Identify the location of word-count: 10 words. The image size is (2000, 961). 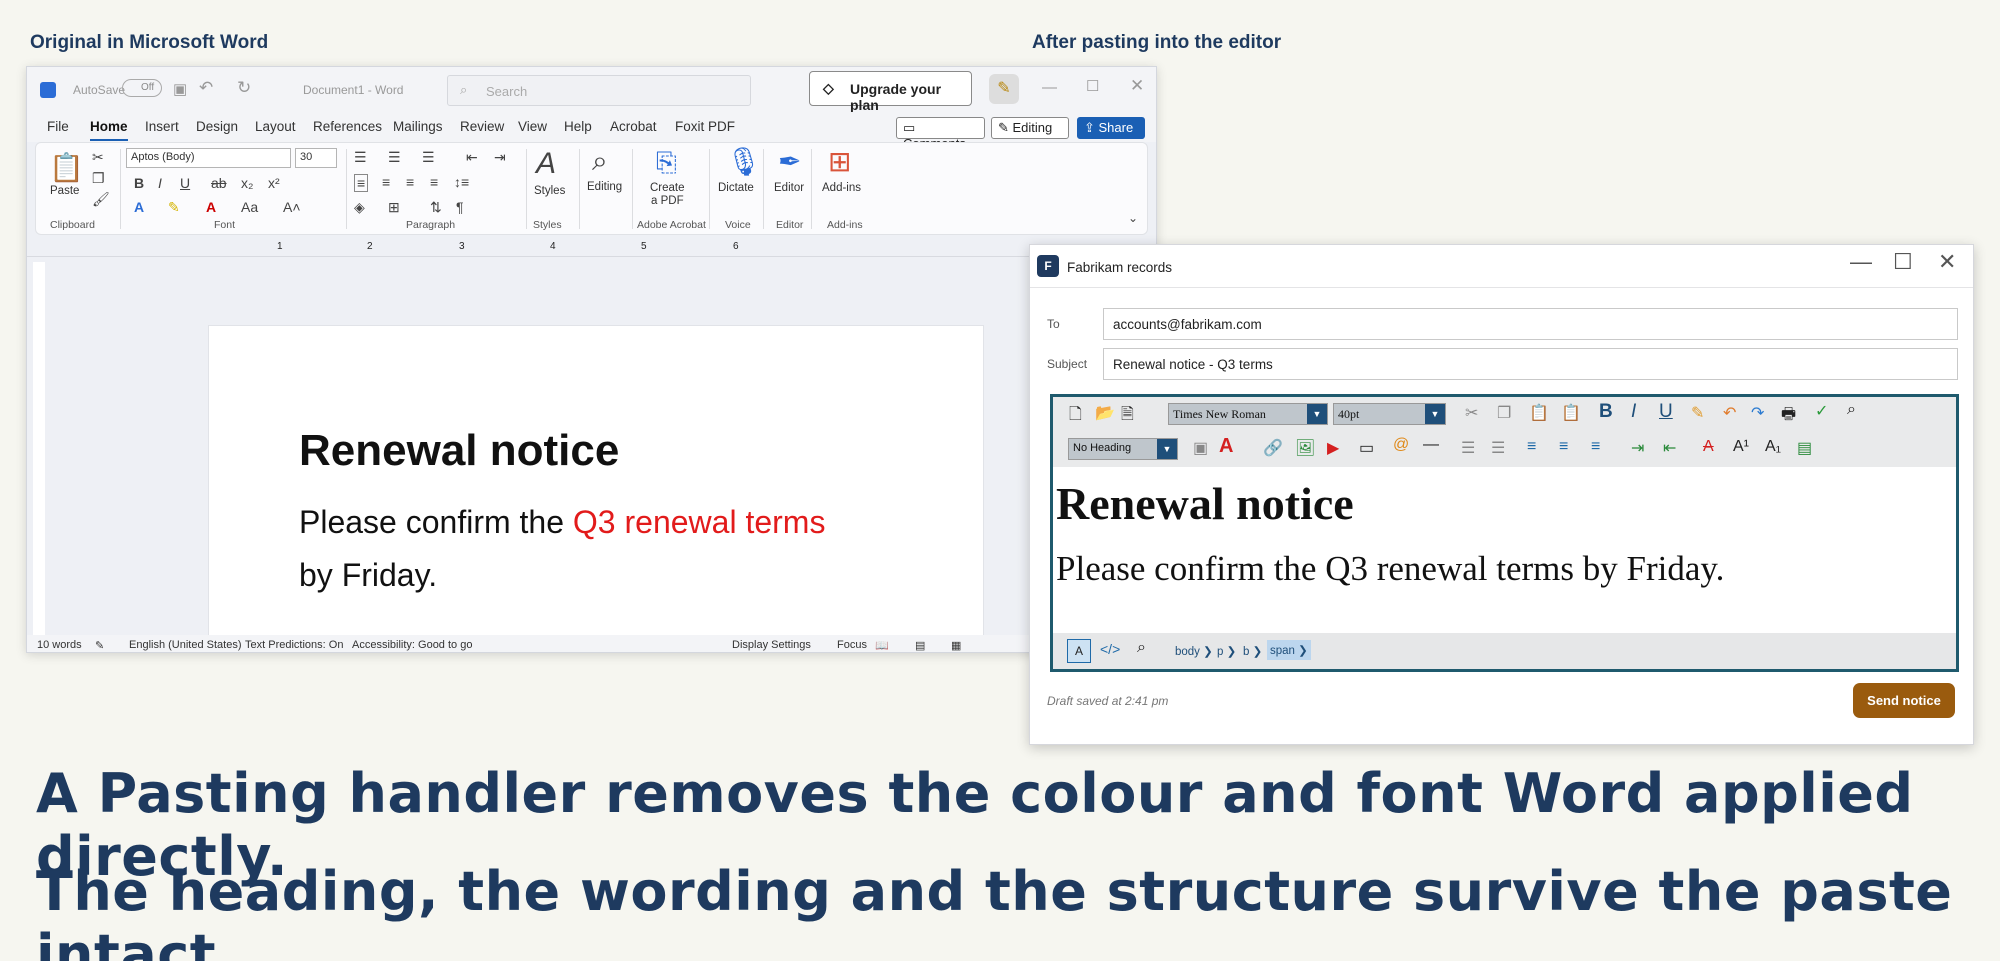
(59, 645).